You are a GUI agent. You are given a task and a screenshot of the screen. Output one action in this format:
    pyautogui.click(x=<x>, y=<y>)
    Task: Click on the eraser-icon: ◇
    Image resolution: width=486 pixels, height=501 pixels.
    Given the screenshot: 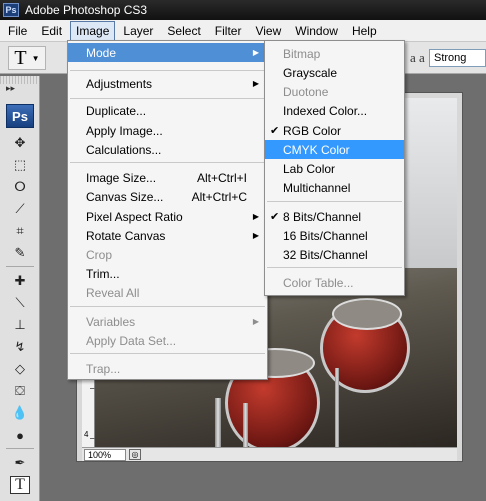 What is the action you would take?
    pyautogui.click(x=20, y=369)
    